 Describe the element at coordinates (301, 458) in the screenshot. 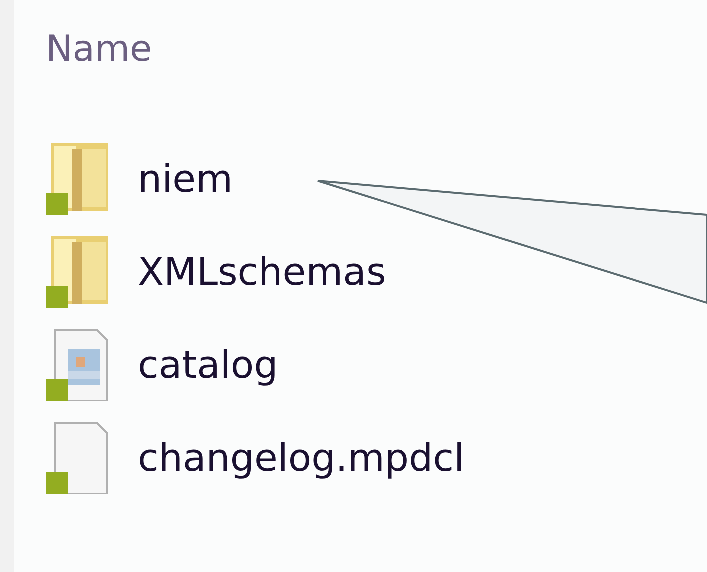

I see `file-name: changelog.mpdcl` at that location.